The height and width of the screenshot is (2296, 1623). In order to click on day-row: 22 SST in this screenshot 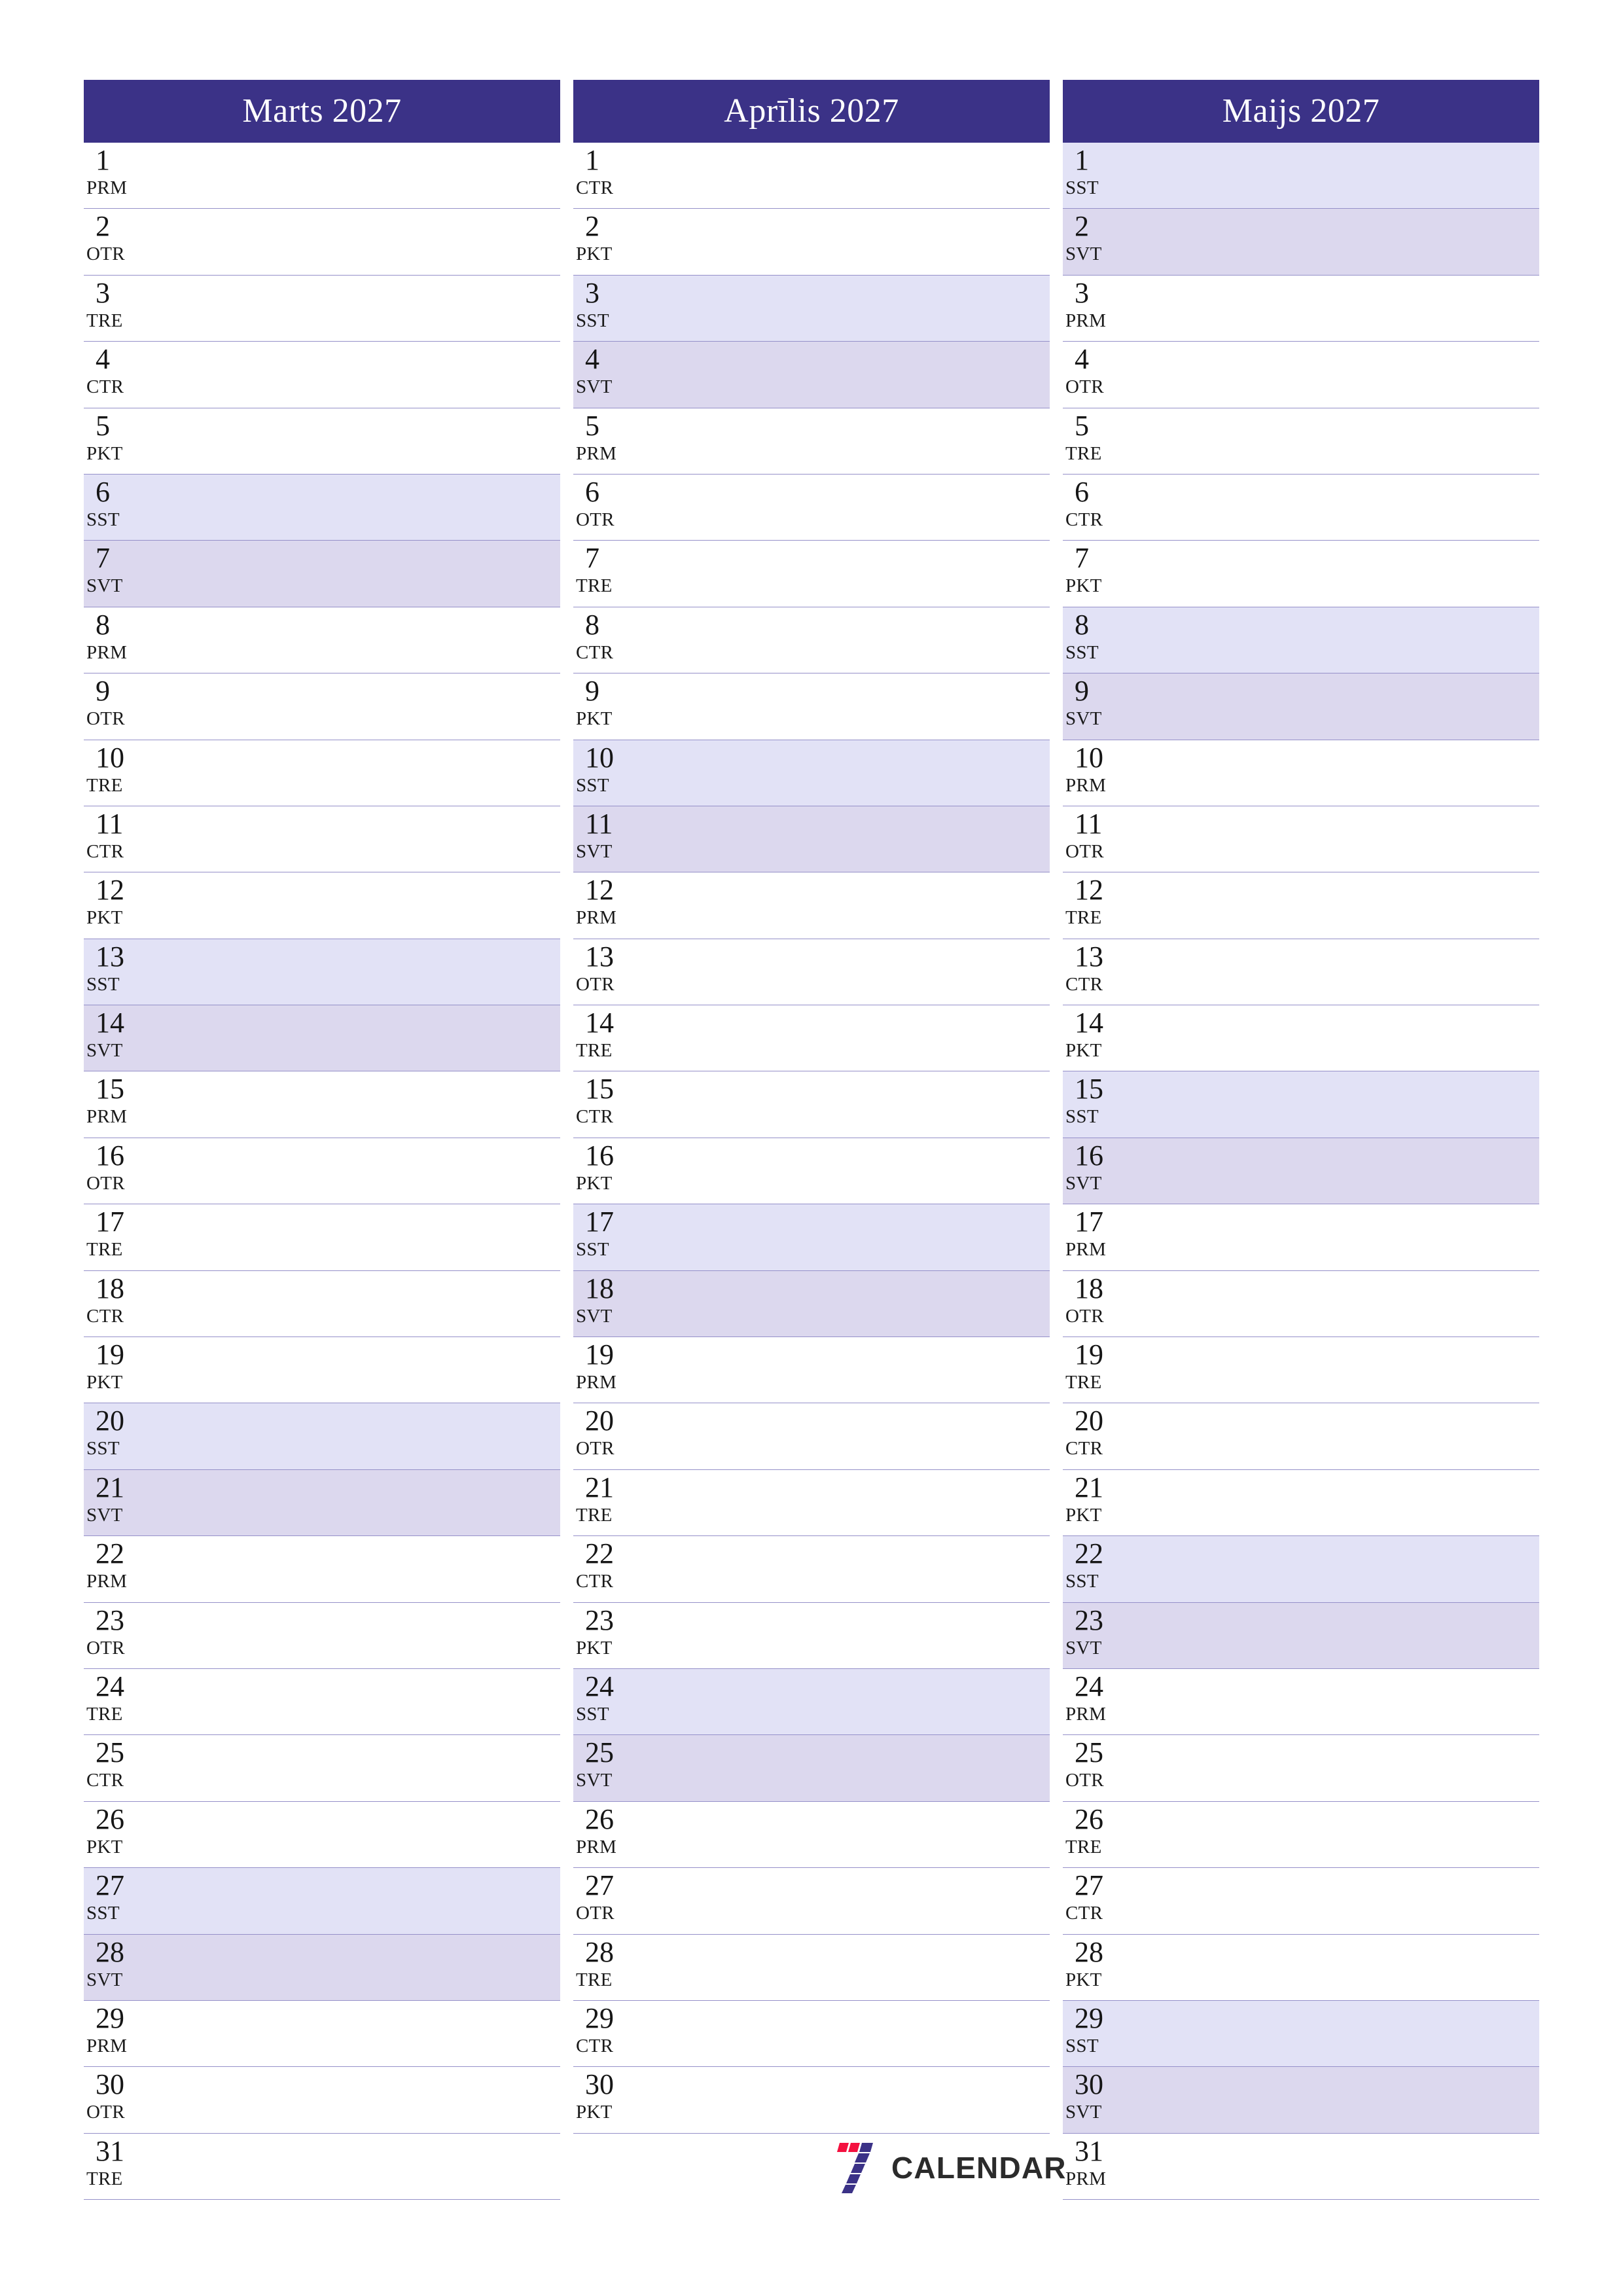, I will do `click(1301, 1569)`.